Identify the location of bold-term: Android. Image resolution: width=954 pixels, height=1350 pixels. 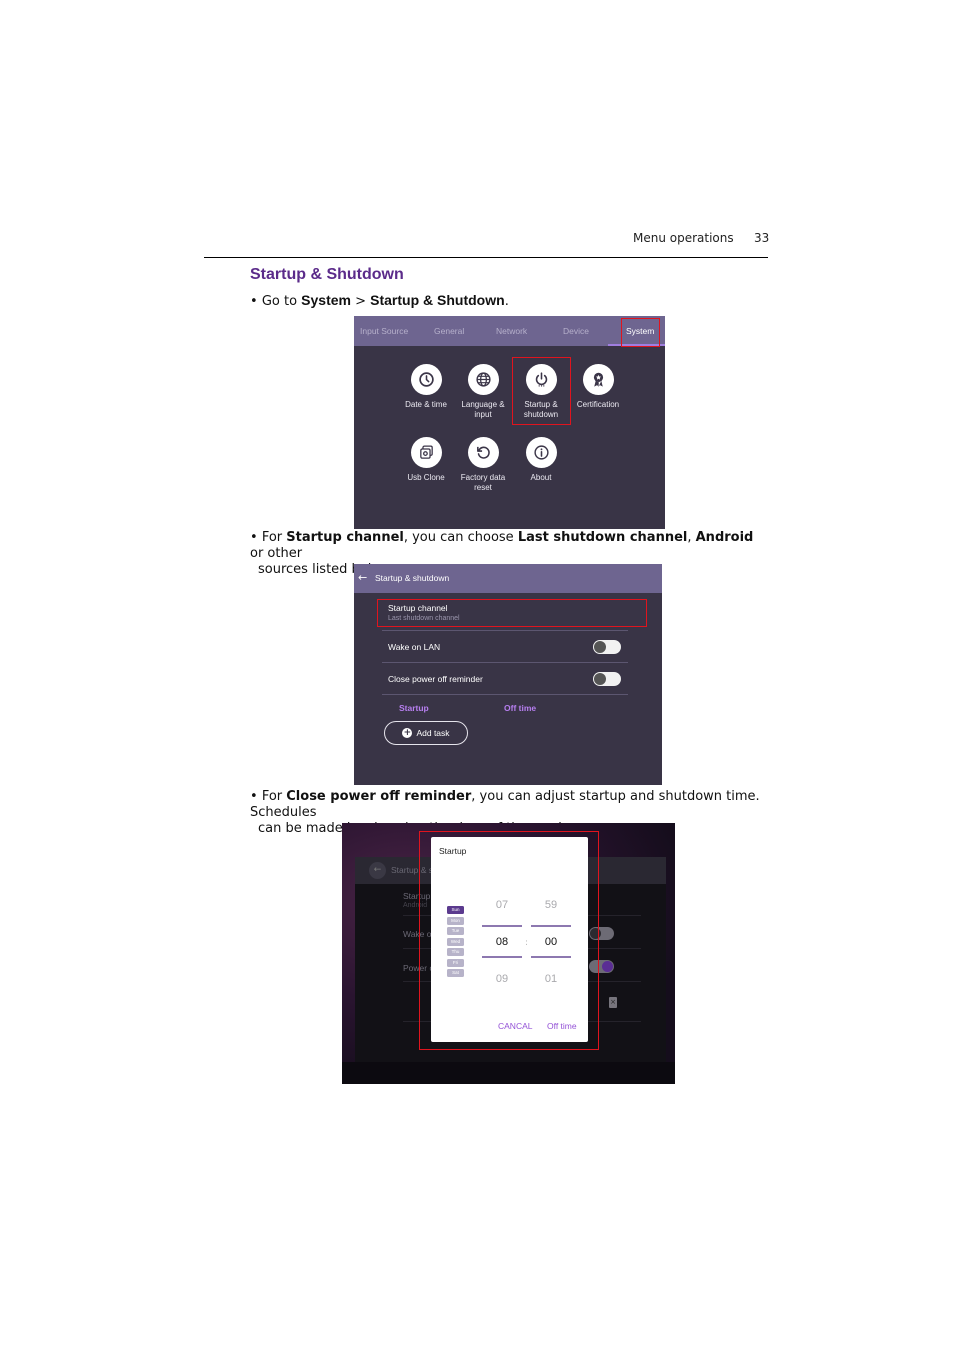
(724, 537).